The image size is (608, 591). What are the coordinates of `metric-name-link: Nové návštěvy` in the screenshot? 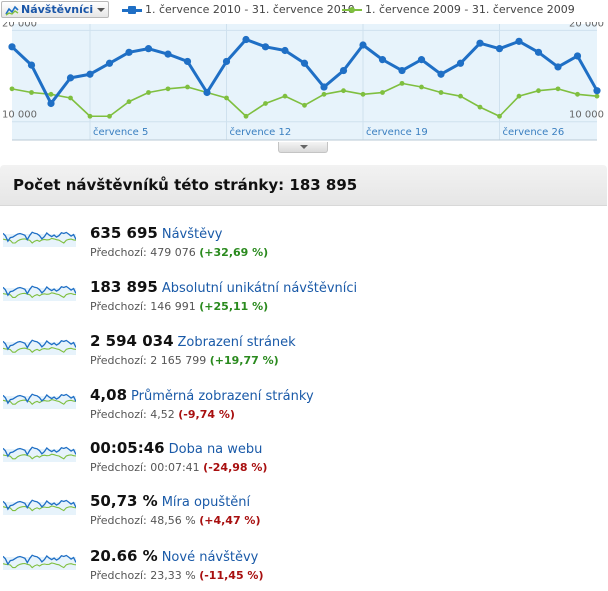 It's located at (210, 557).